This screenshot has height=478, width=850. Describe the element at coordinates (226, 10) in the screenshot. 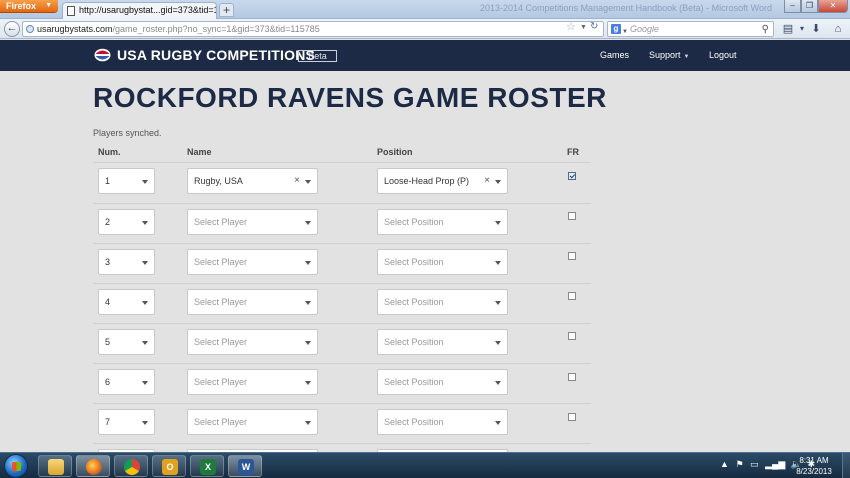

I see `new-tab-button: +` at that location.